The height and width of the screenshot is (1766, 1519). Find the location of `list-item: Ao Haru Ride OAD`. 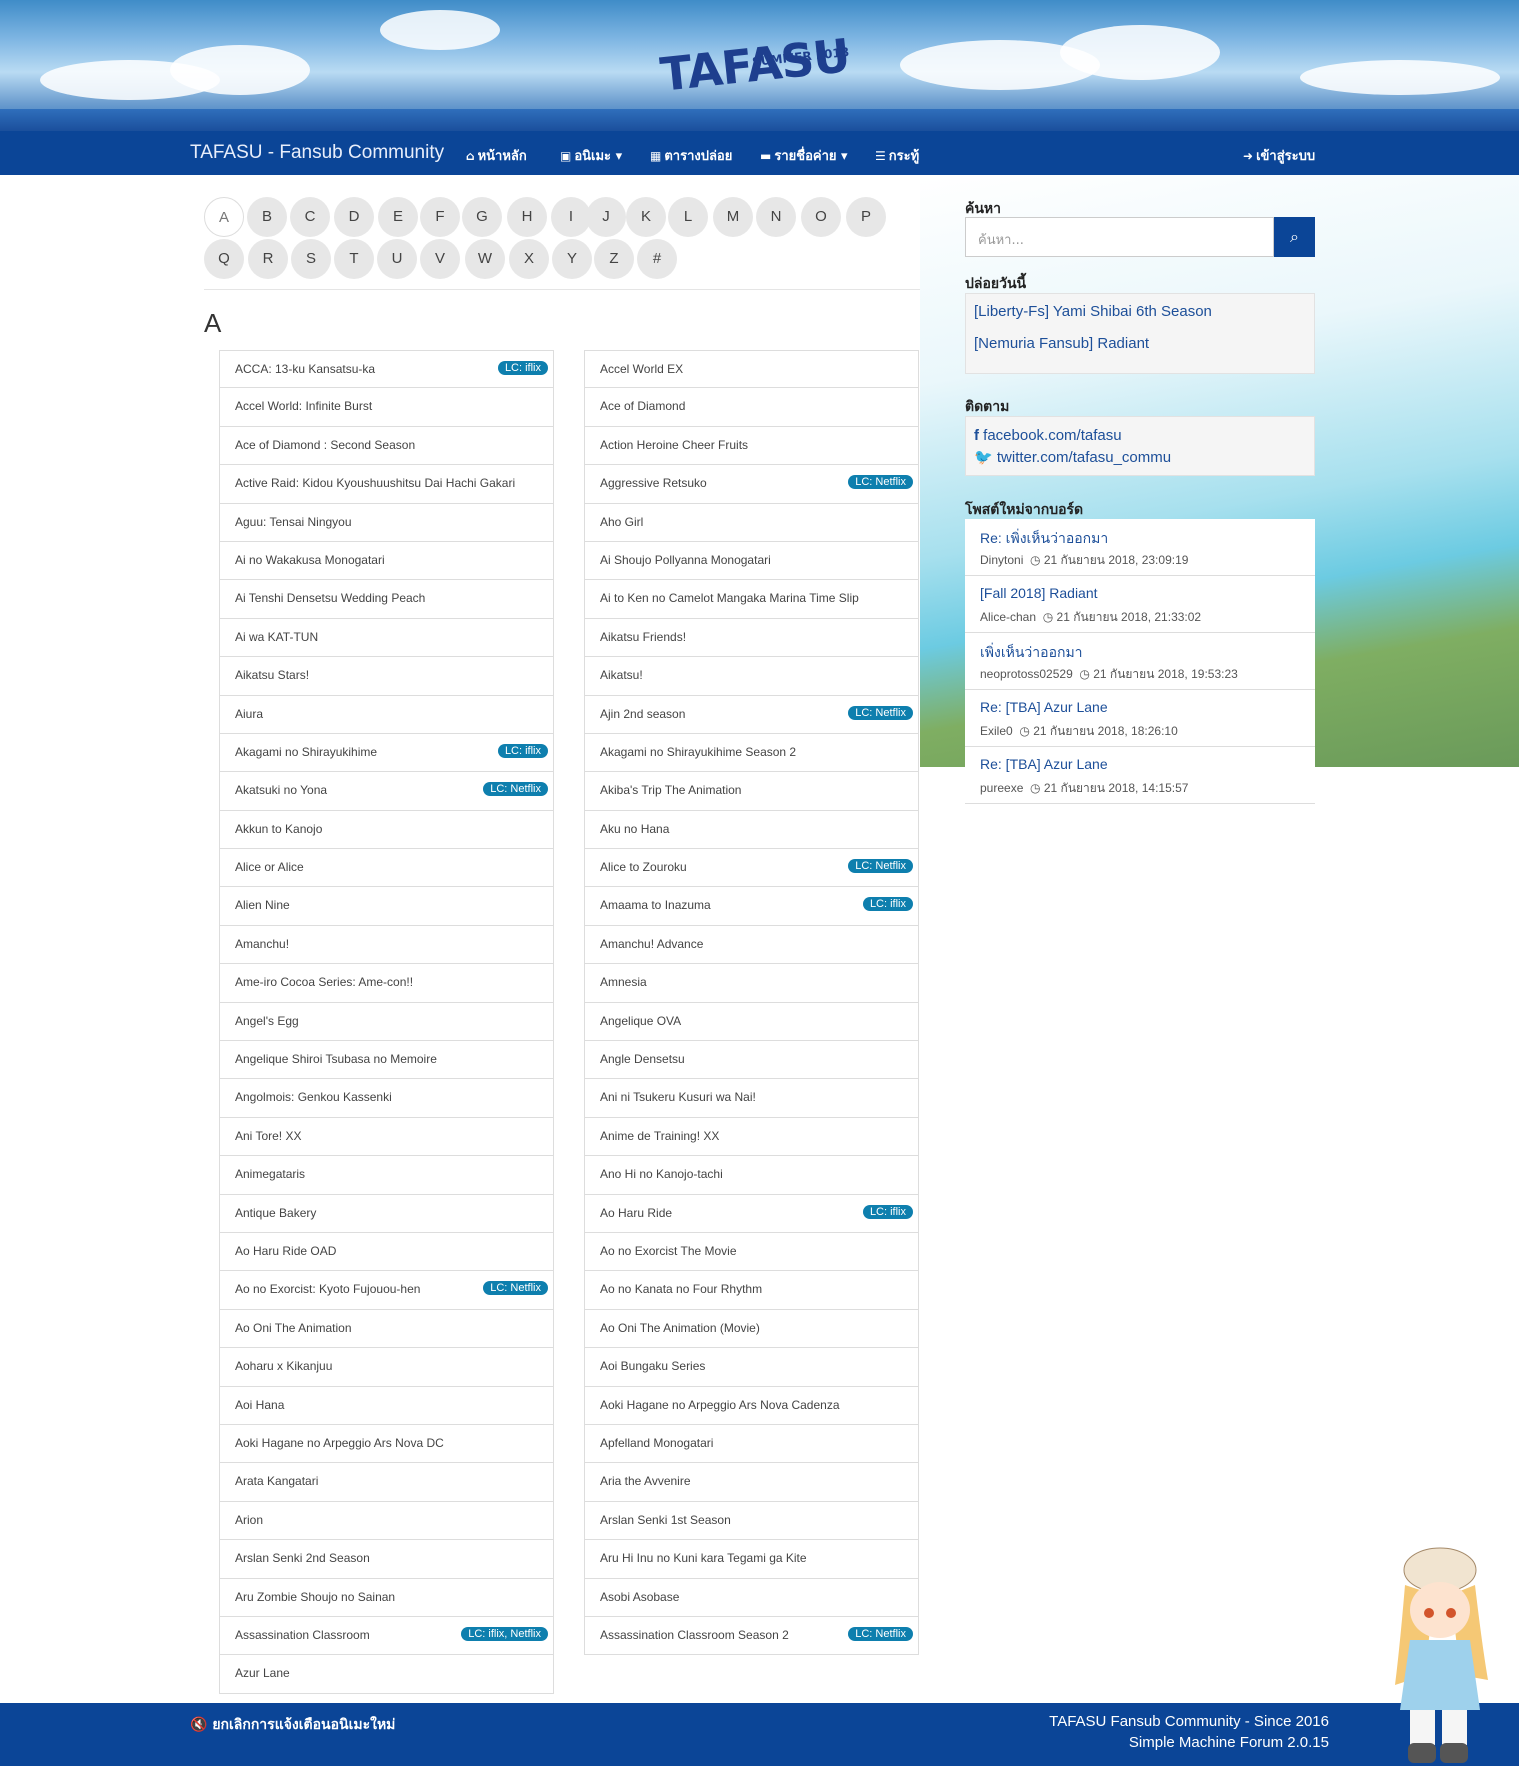

list-item: Ao Haru Ride OAD is located at coordinates (386, 1252).